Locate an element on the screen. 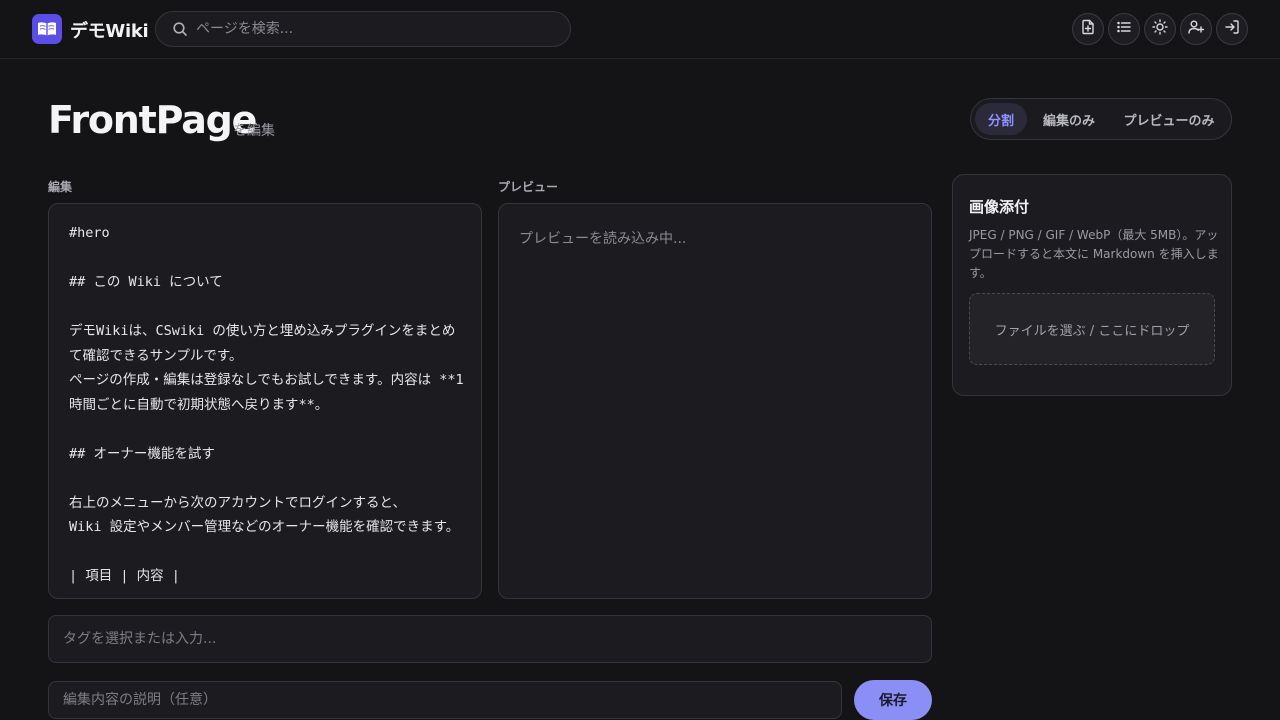 This screenshot has height=720, width=1280. view-edit-only-option: 編集のみ is located at coordinates (1069, 119).